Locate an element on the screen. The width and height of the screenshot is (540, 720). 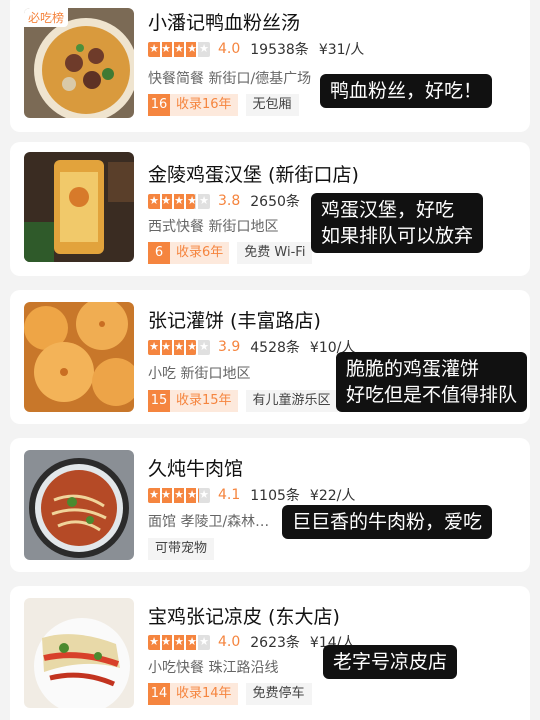
restaurant-name: 张记灌饼 (丰富路店) is located at coordinates (234, 319).